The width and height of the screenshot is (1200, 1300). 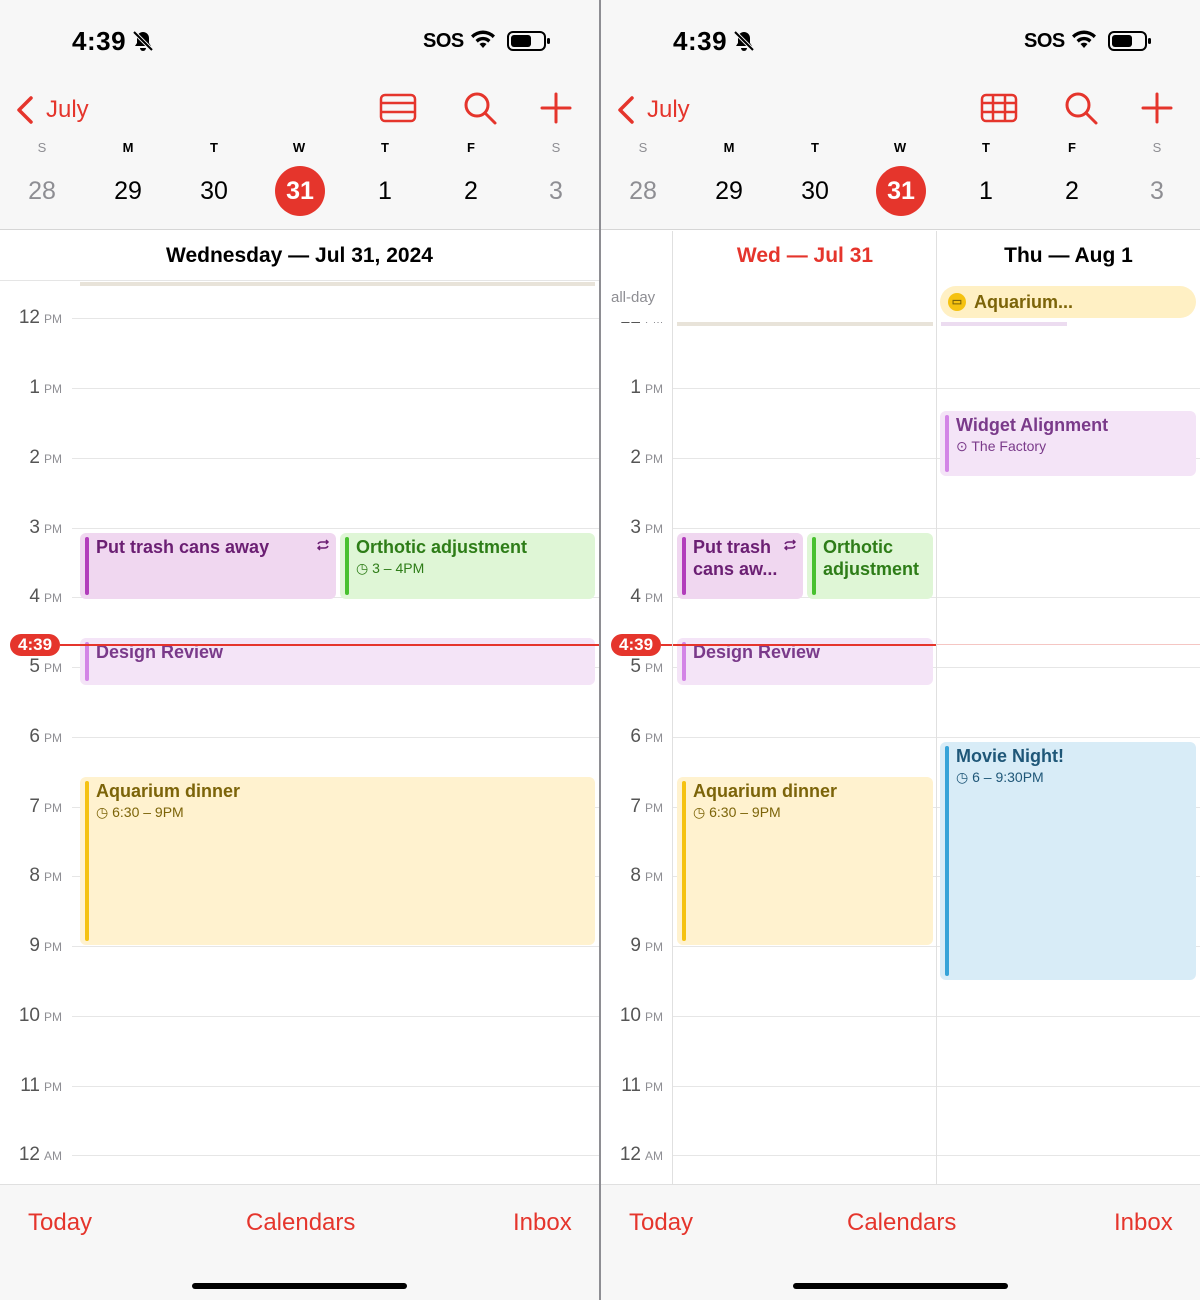 I want to click on event-title: Movie Night!, so click(x=1010, y=756).